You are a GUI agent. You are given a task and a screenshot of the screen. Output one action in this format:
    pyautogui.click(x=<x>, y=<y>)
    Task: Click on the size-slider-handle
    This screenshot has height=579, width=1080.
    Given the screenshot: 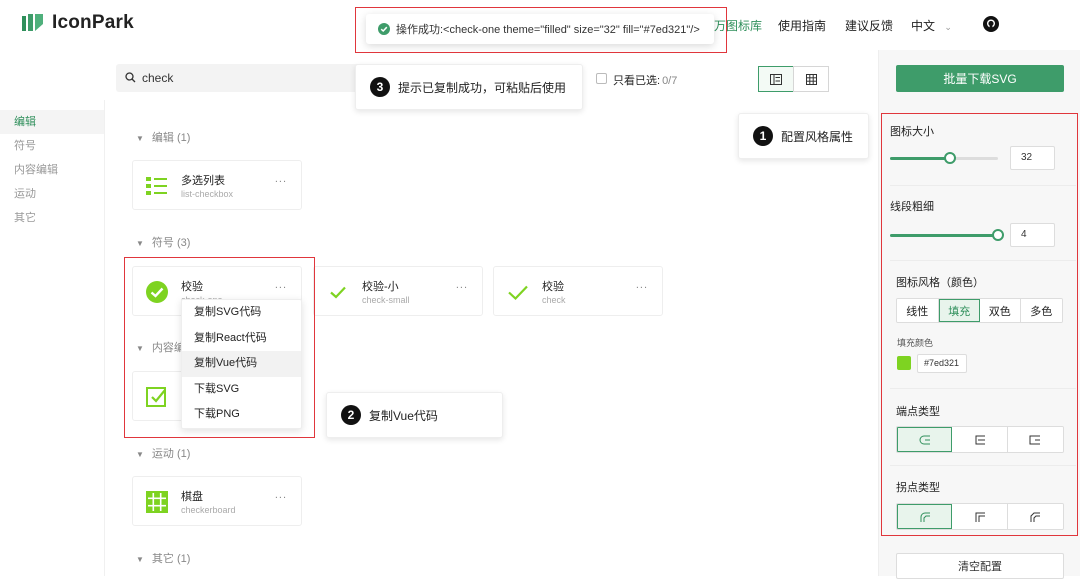 What is the action you would take?
    pyautogui.click(x=950, y=158)
    